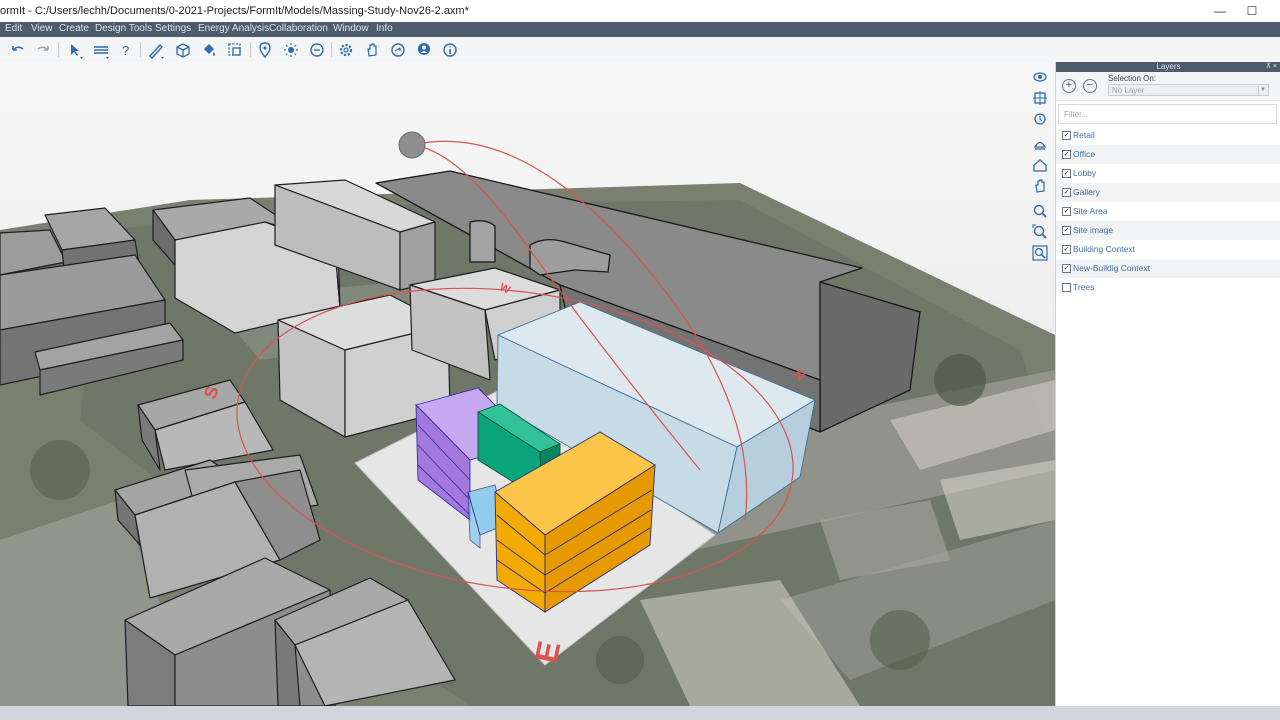 The height and width of the screenshot is (720, 1280). Describe the element at coordinates (1069, 86) in the screenshot. I see `add-layer-button: +` at that location.